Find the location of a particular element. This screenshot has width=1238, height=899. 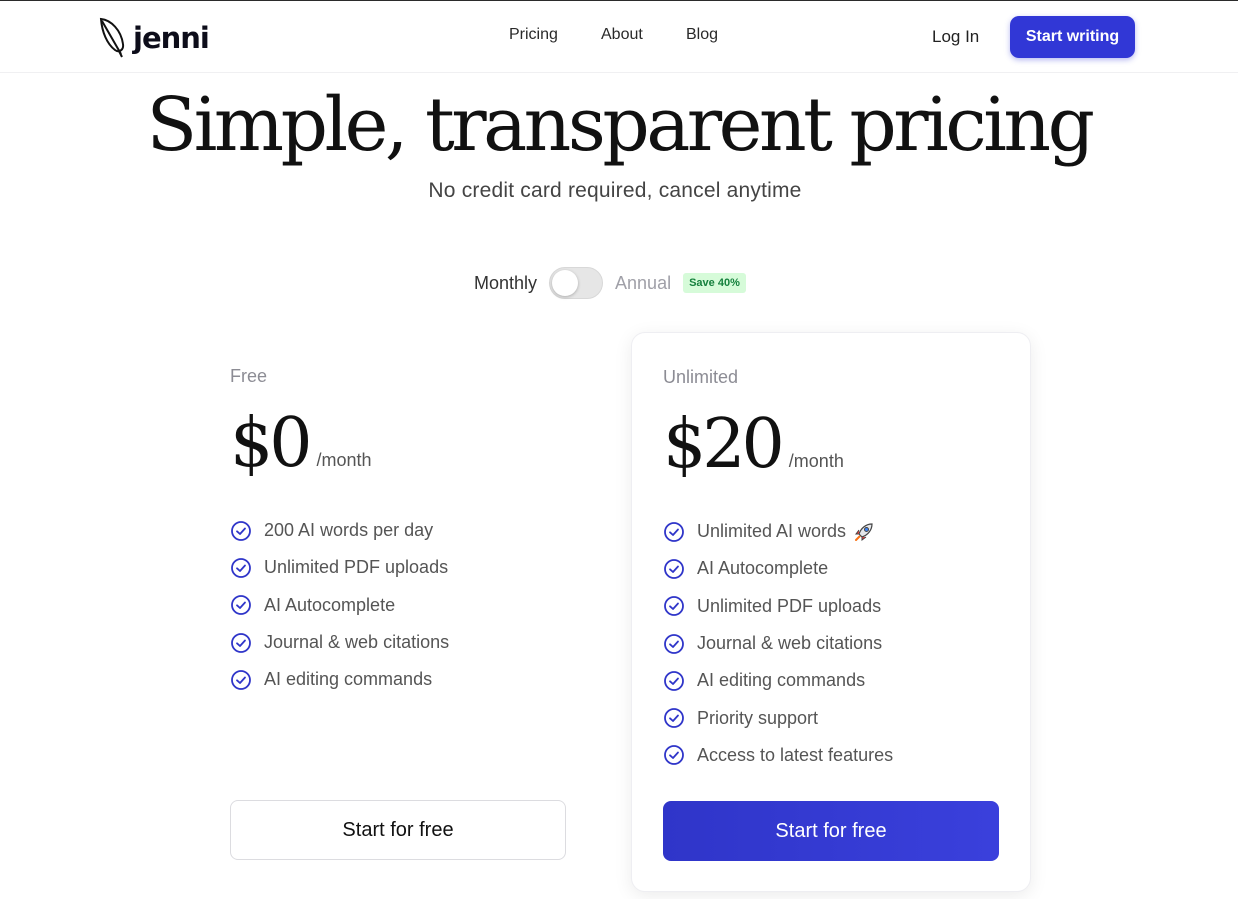

brand-logo: jenni is located at coordinates (153, 37).